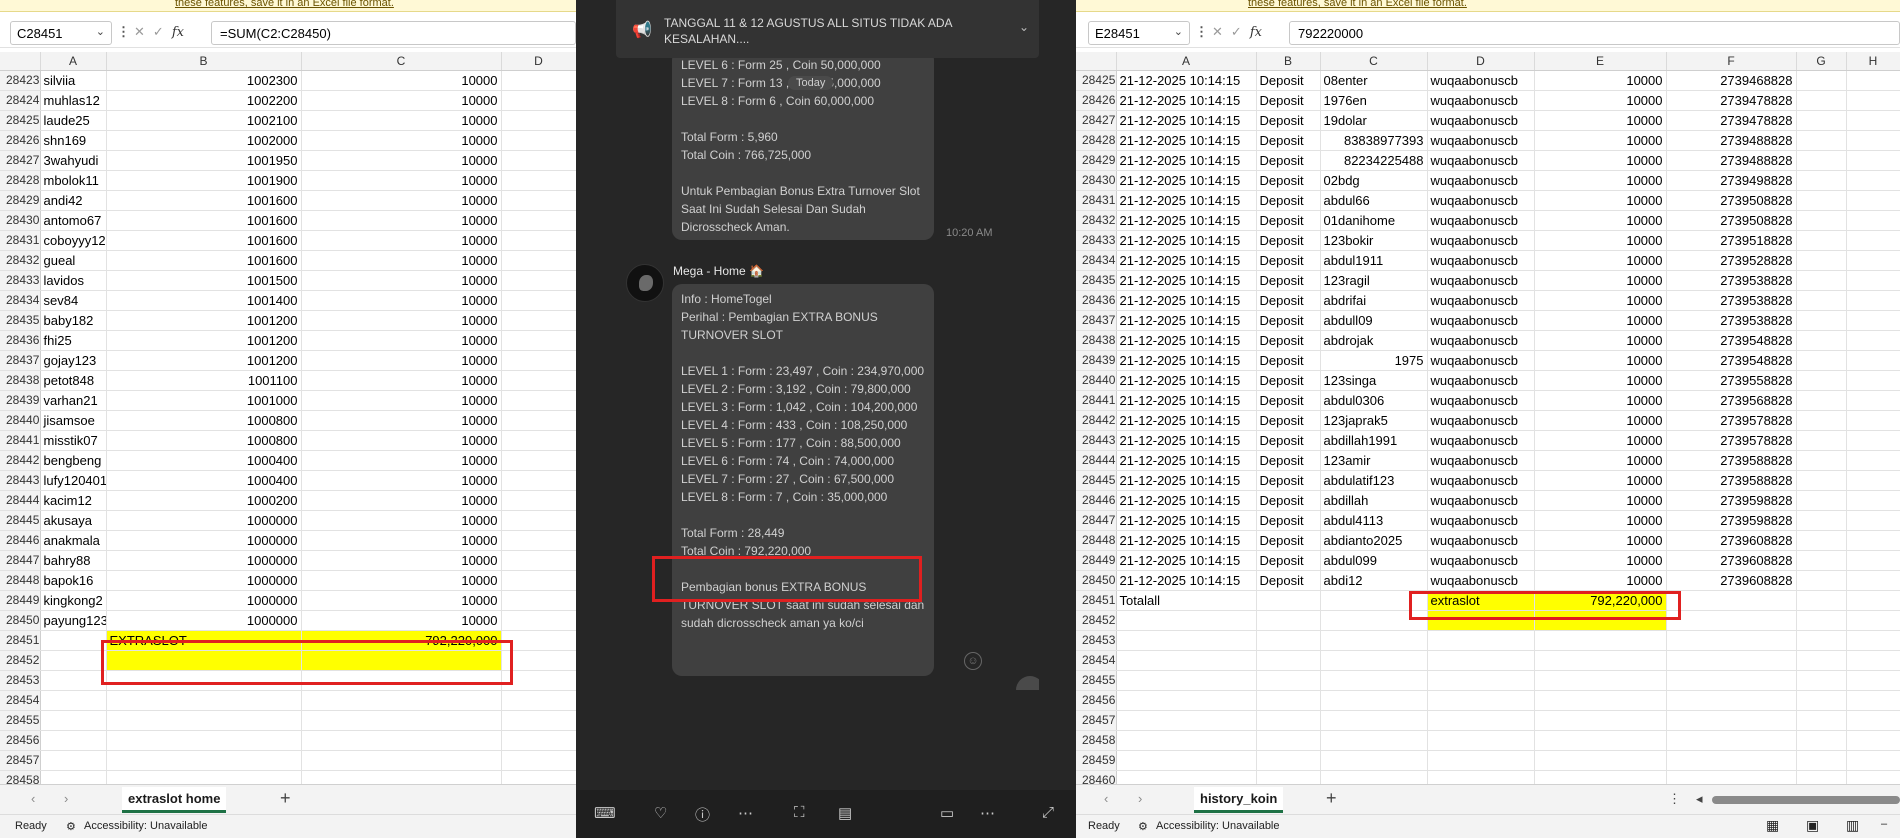 Image resolution: width=1900 pixels, height=838 pixels. I want to click on cell-balance: 2739608828, so click(1731, 580).